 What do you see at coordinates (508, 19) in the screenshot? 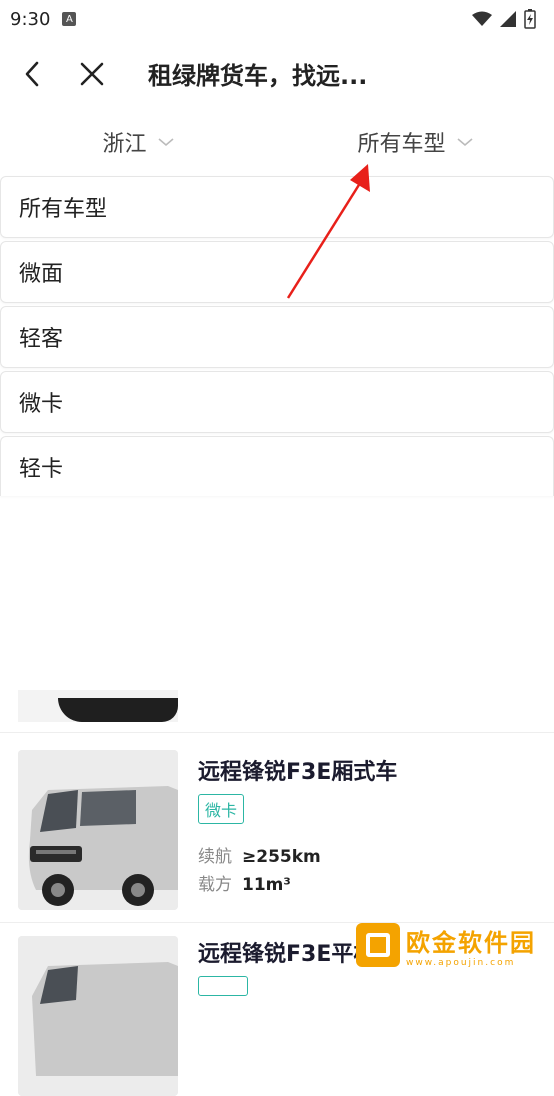
I see `signal-icon` at bounding box center [508, 19].